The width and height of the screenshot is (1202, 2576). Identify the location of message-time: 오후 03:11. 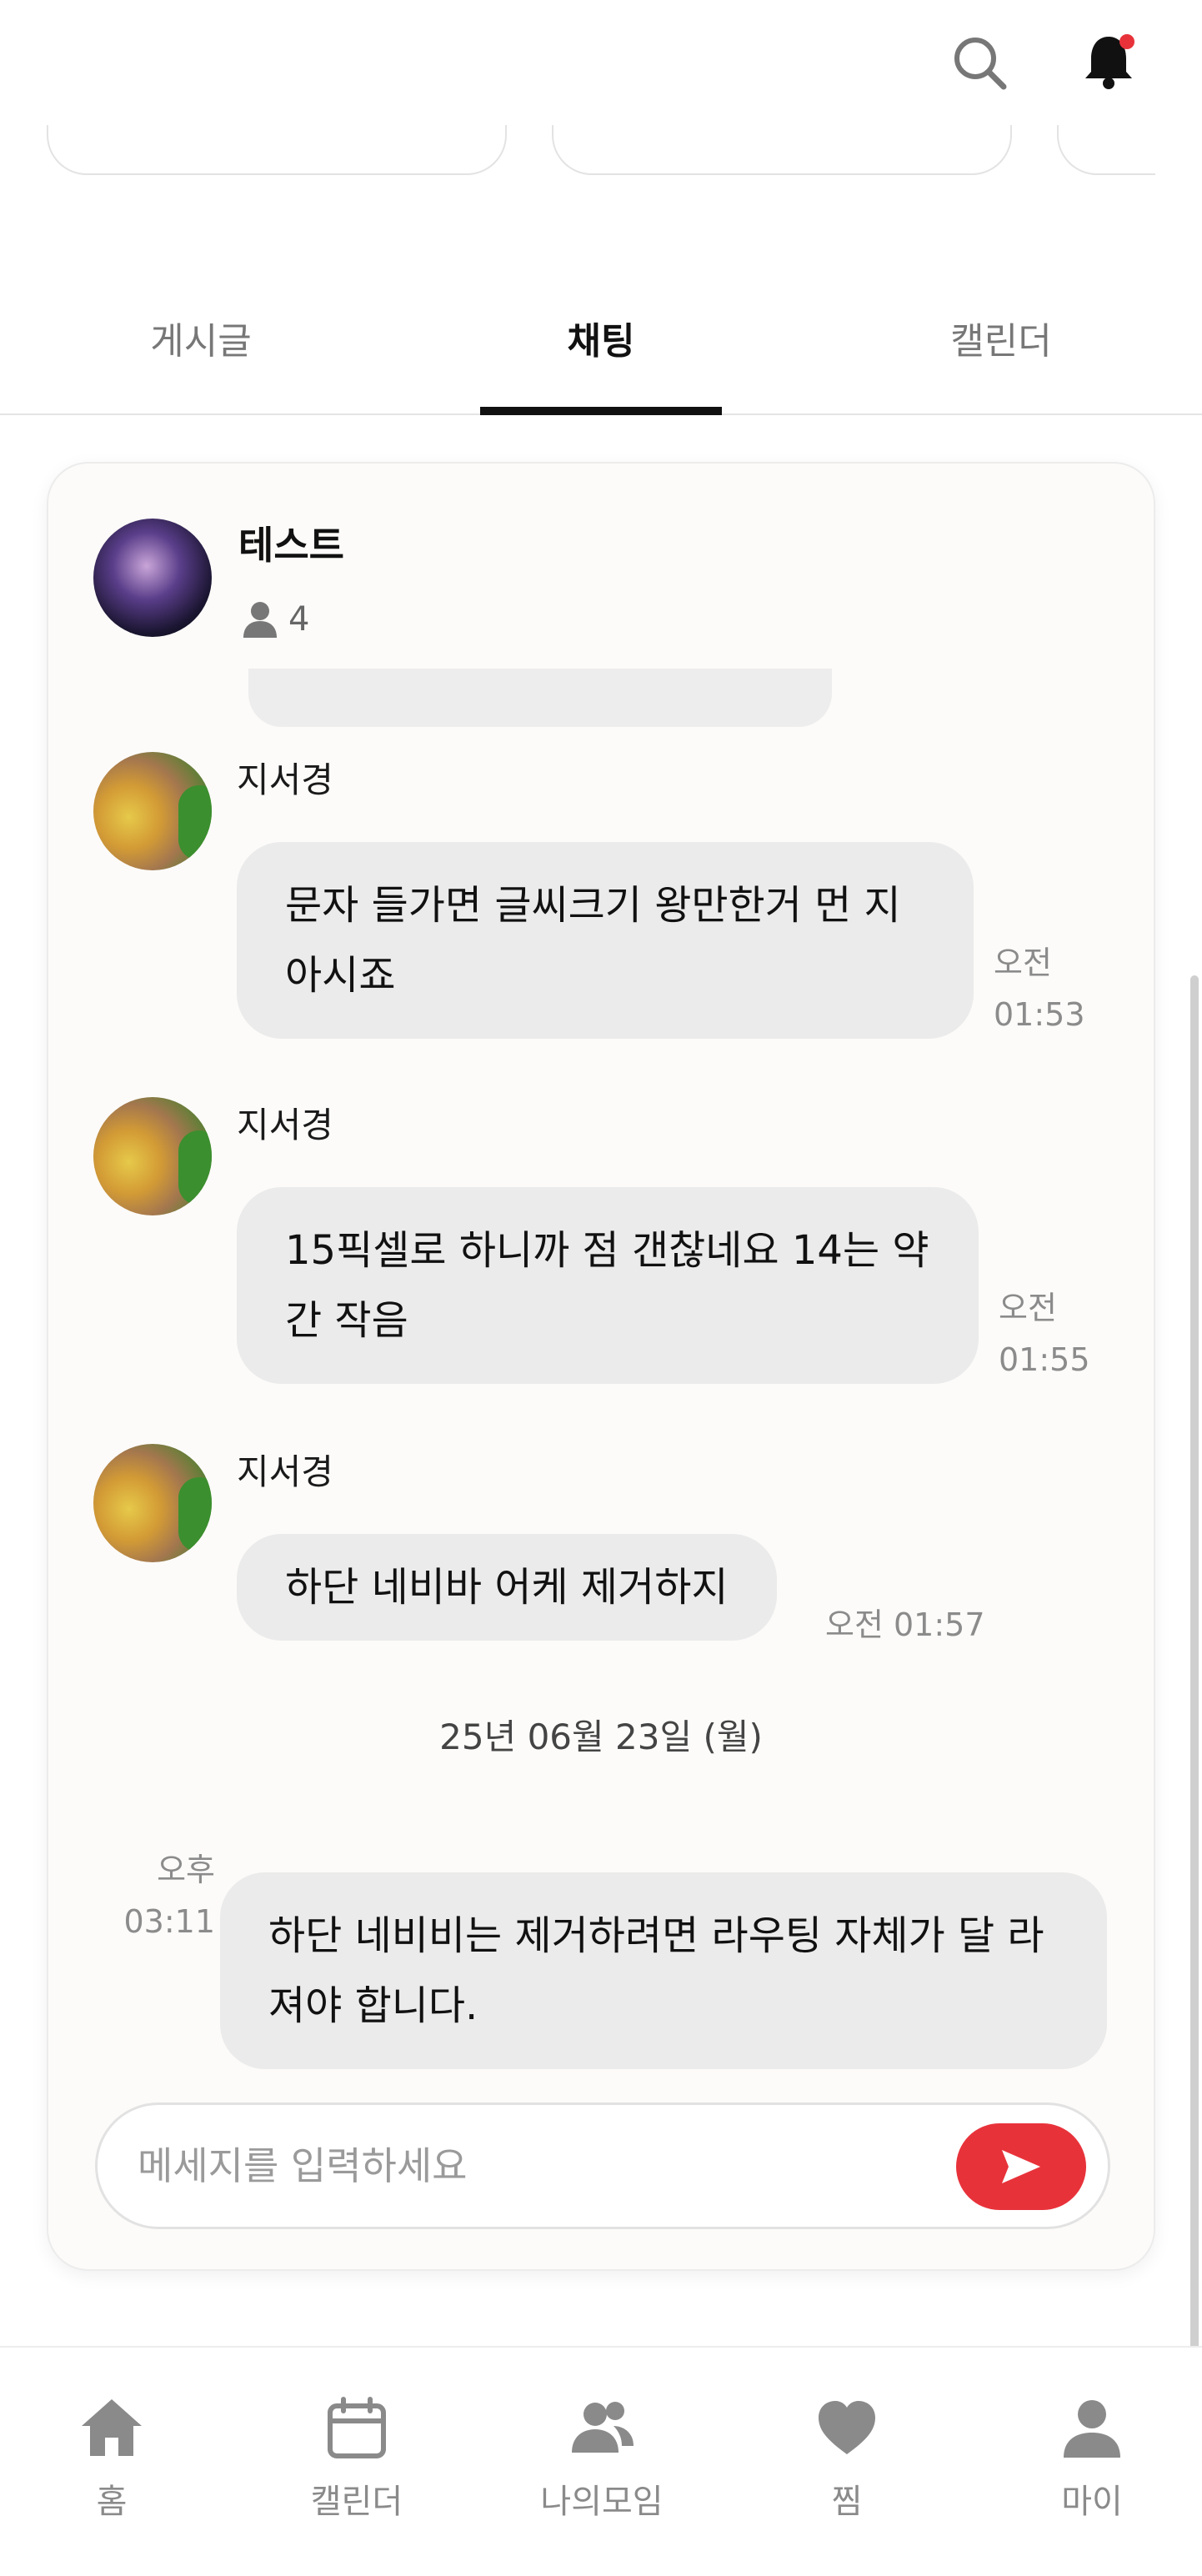
(169, 1895).